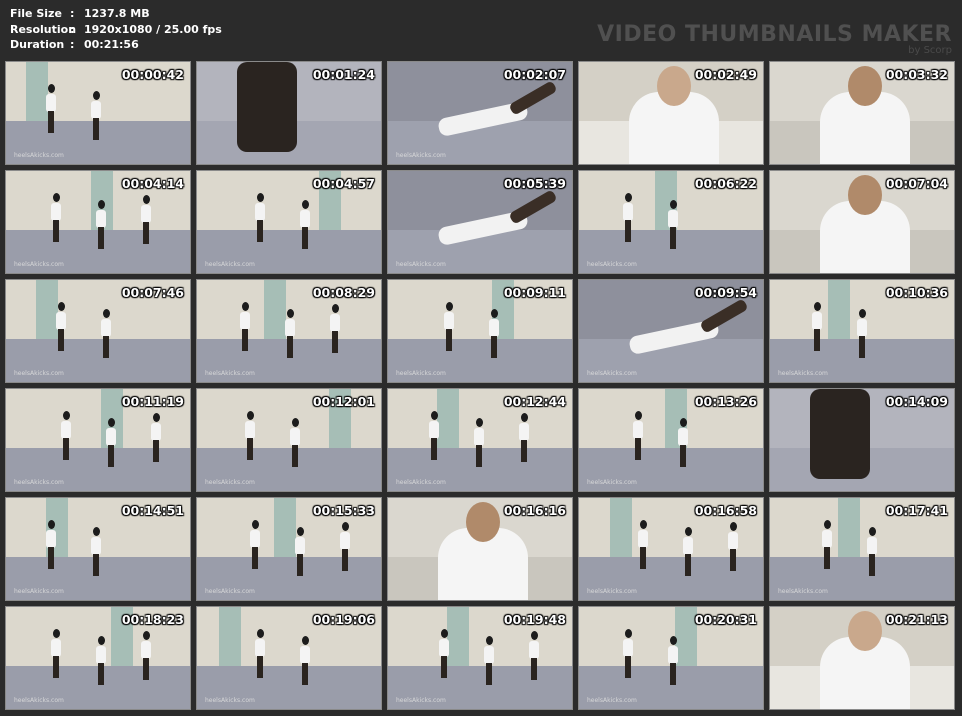 The image size is (962, 716). I want to click on timestamp-label: 00:05:39, so click(534, 183).